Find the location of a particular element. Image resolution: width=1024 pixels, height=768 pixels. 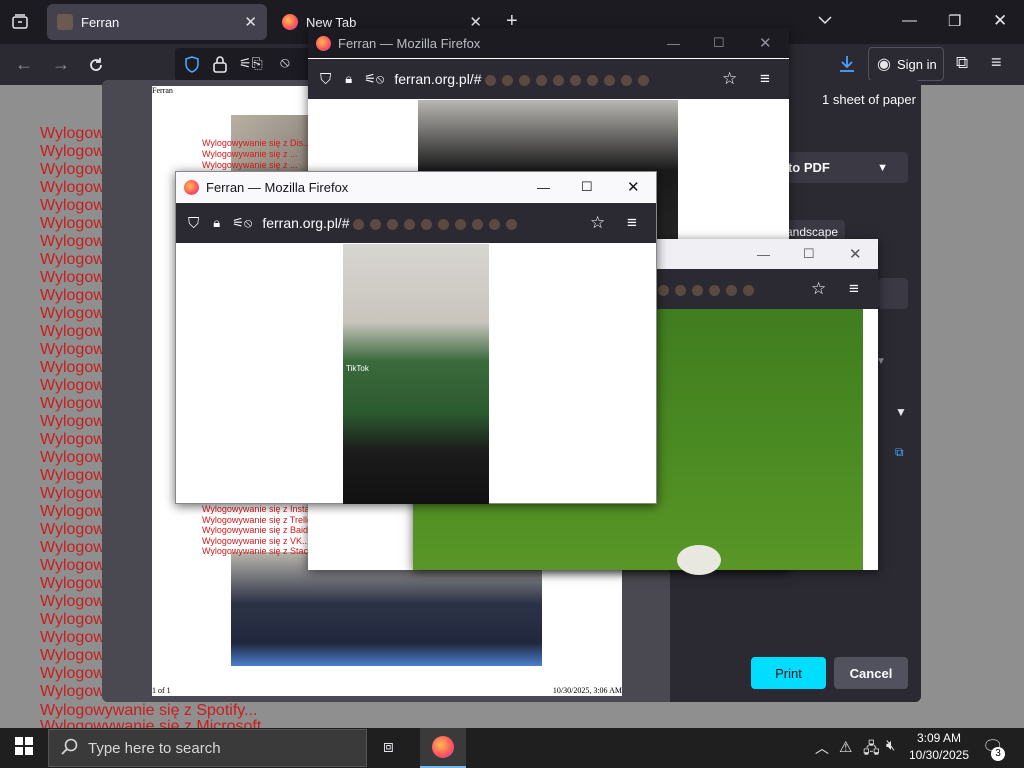

clock-date: 10/30/2025 is located at coordinates (939, 755).